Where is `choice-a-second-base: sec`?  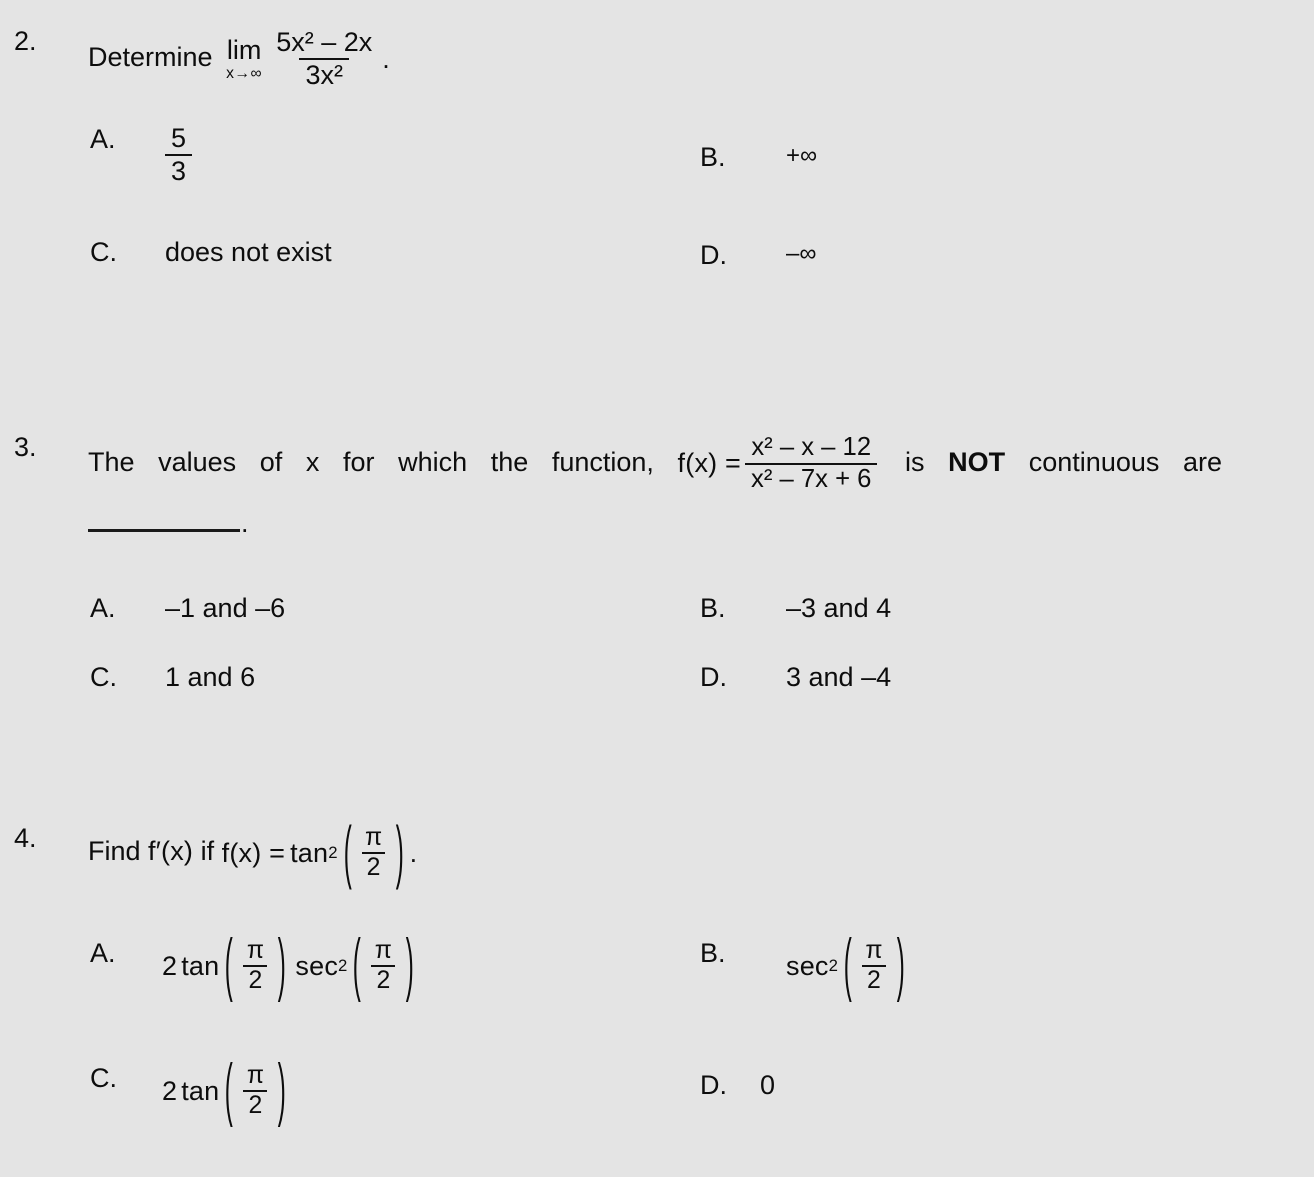
choice-a-second-base: sec is located at coordinates (317, 965).